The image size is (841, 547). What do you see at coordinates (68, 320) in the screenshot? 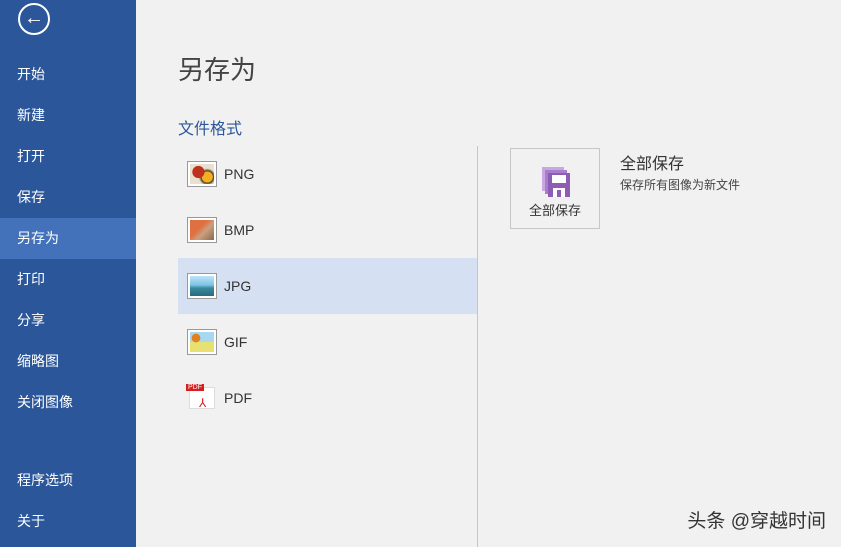
I see `nav-share: 分享` at bounding box center [68, 320].